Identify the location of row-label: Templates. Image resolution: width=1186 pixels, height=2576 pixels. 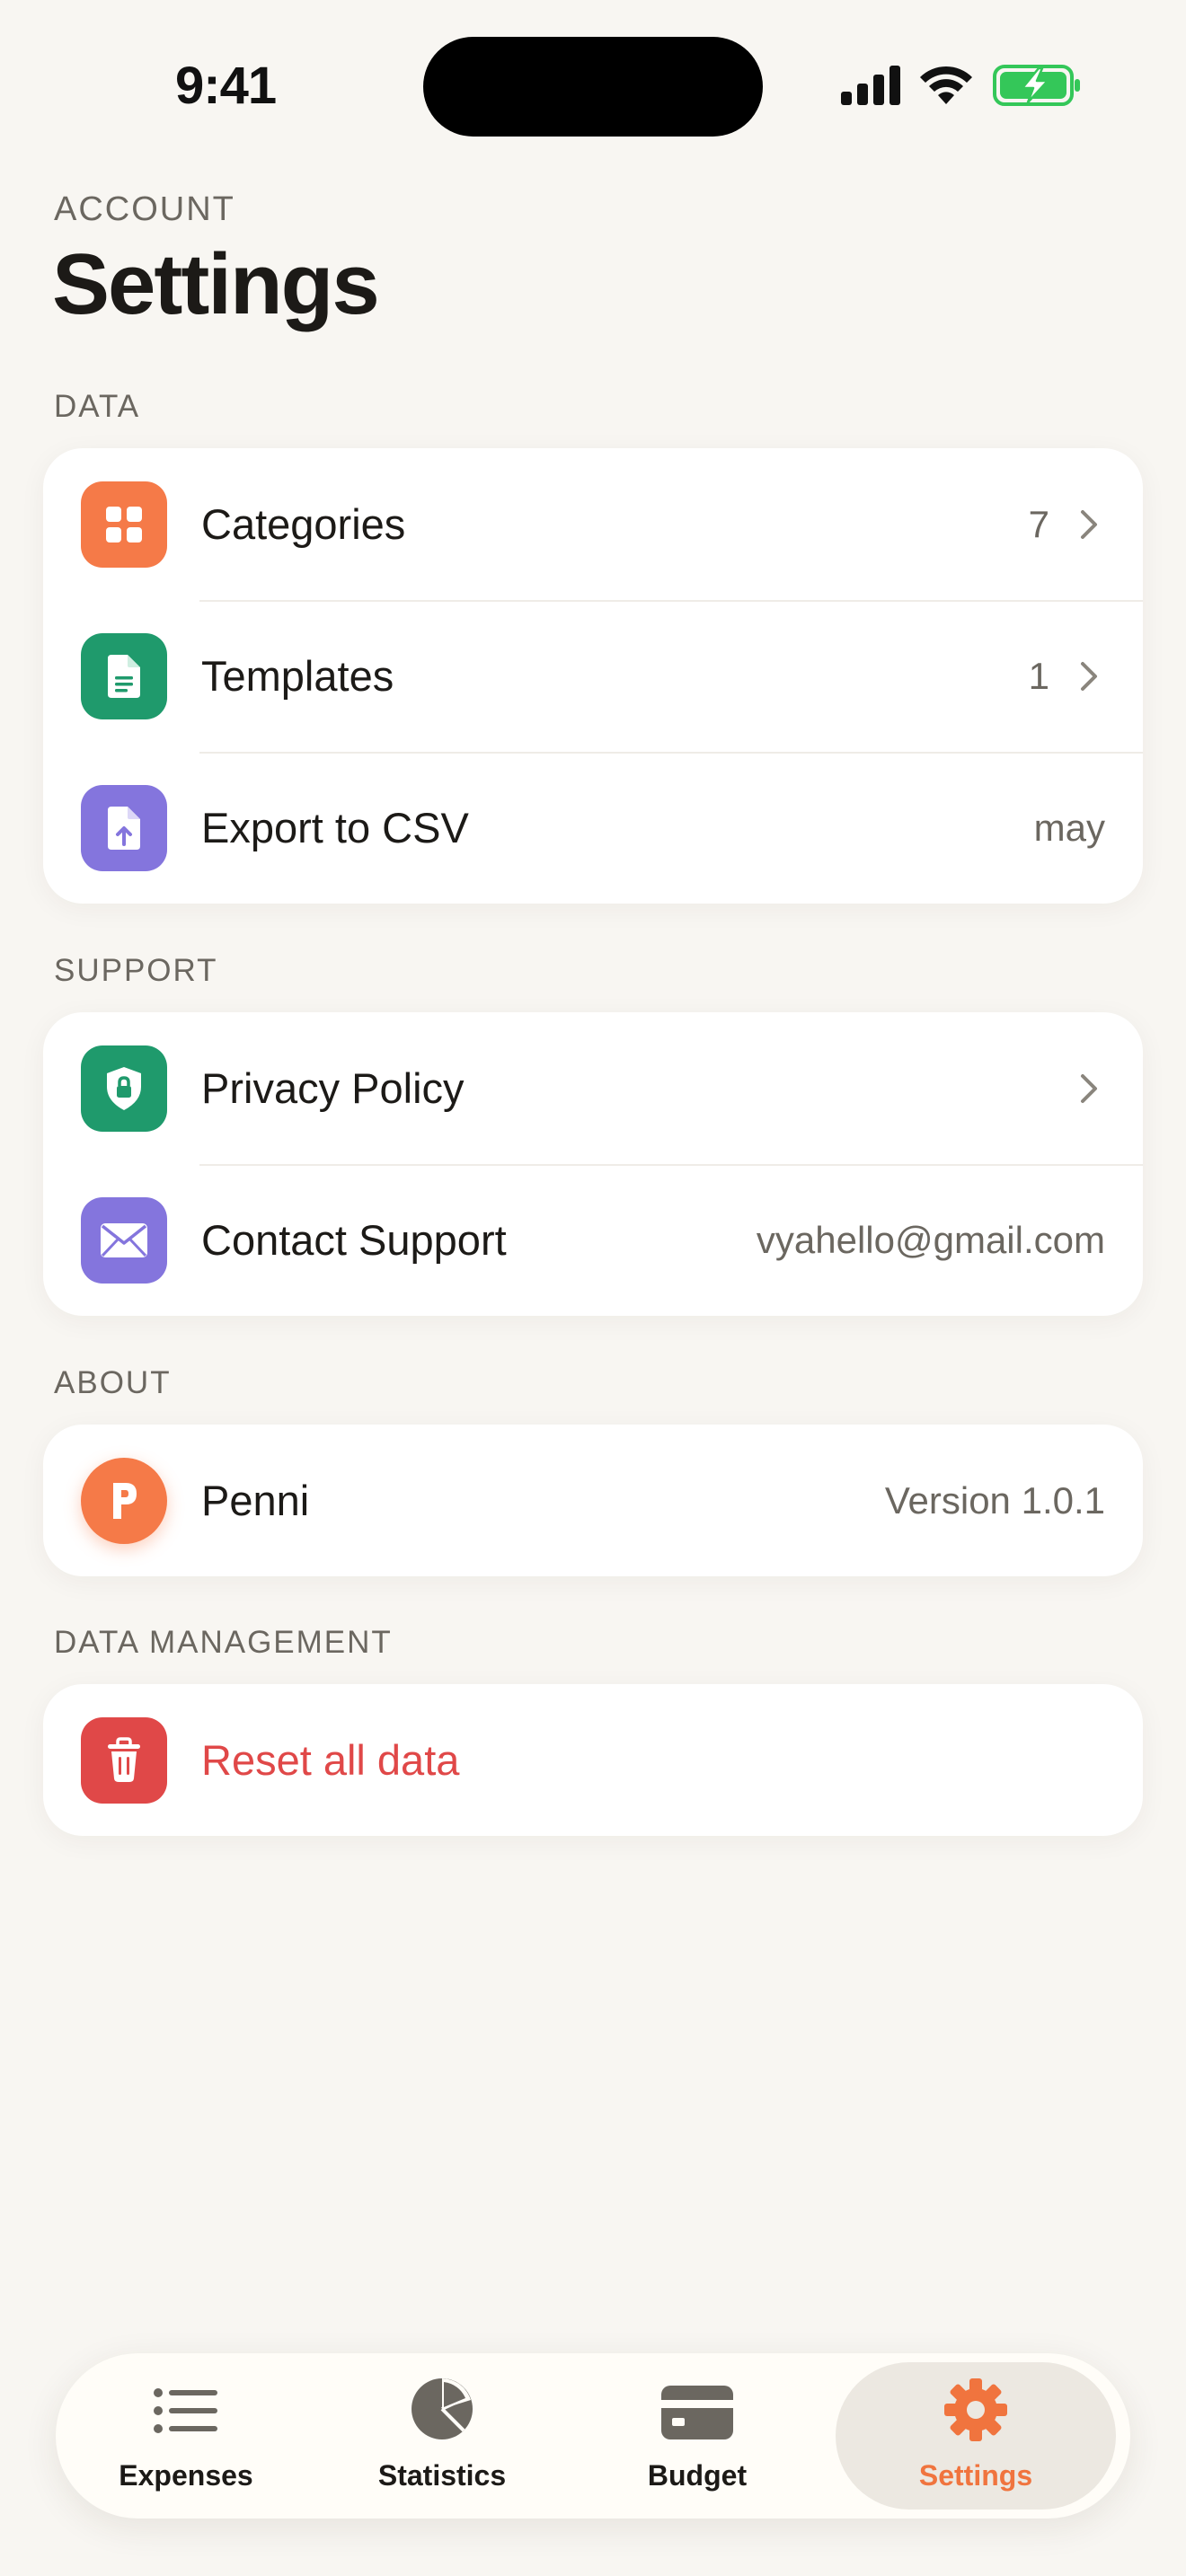
(297, 676).